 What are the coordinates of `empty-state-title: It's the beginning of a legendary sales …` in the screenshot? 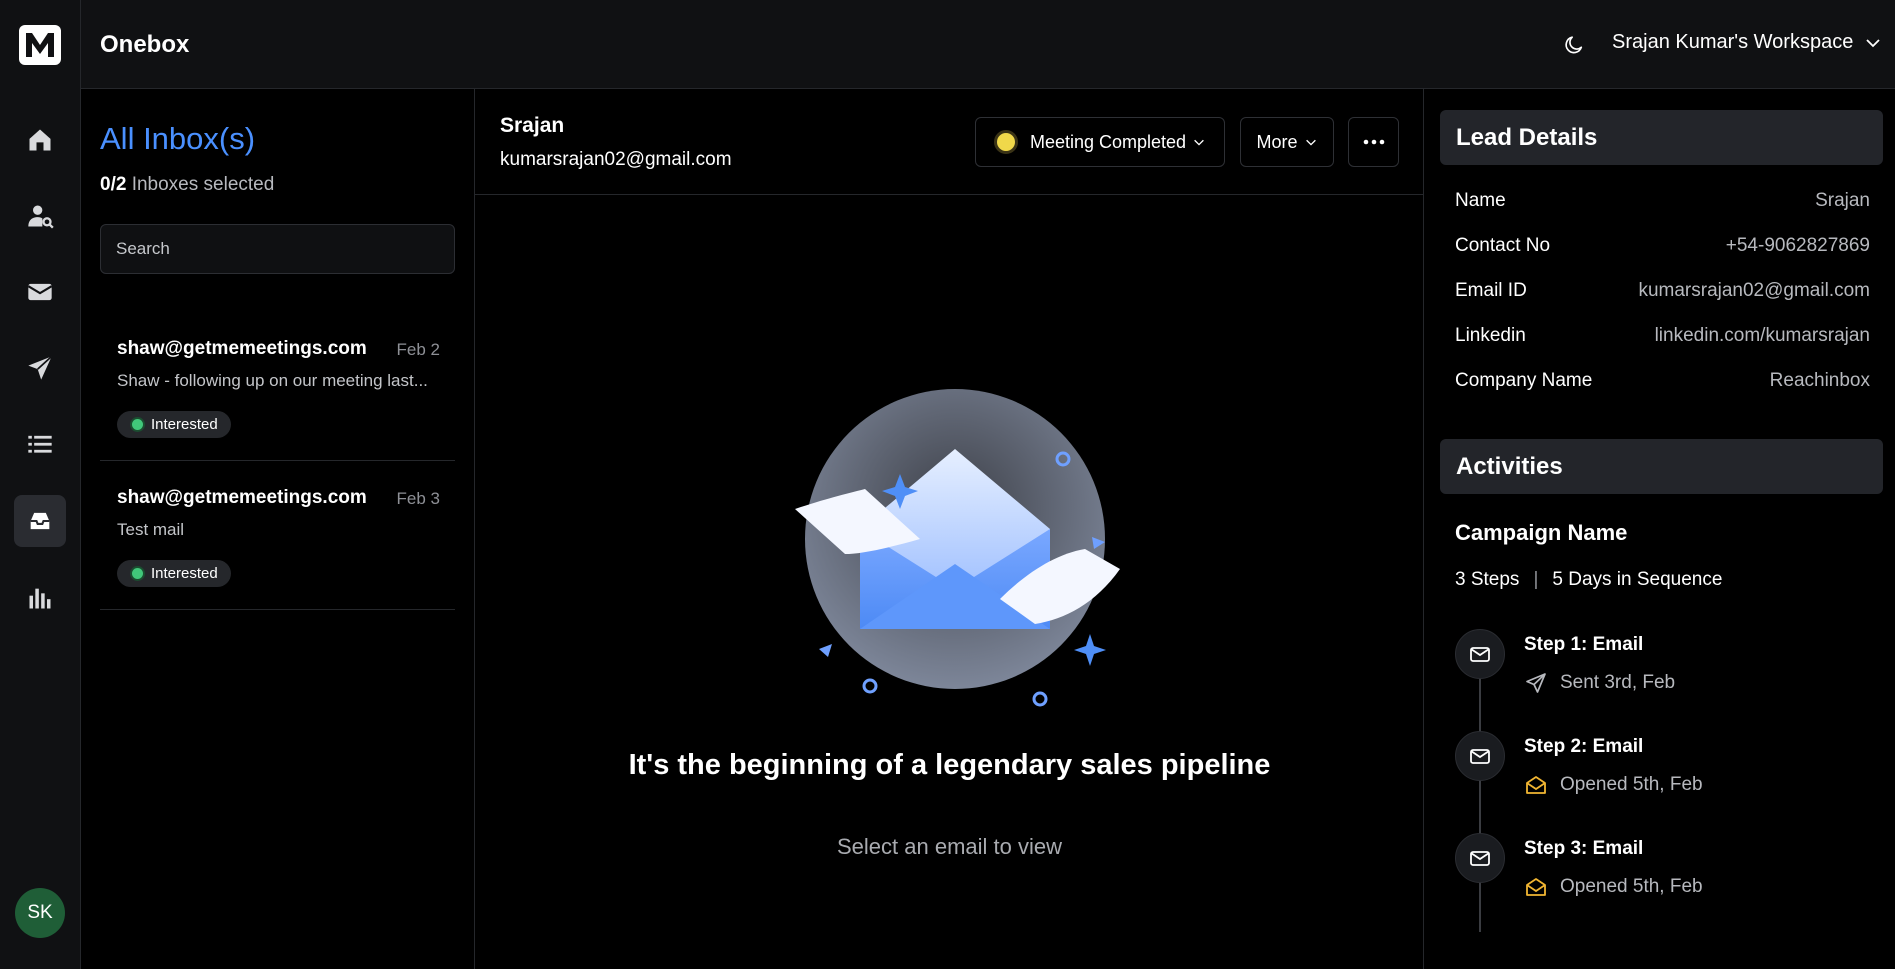 It's located at (949, 765).